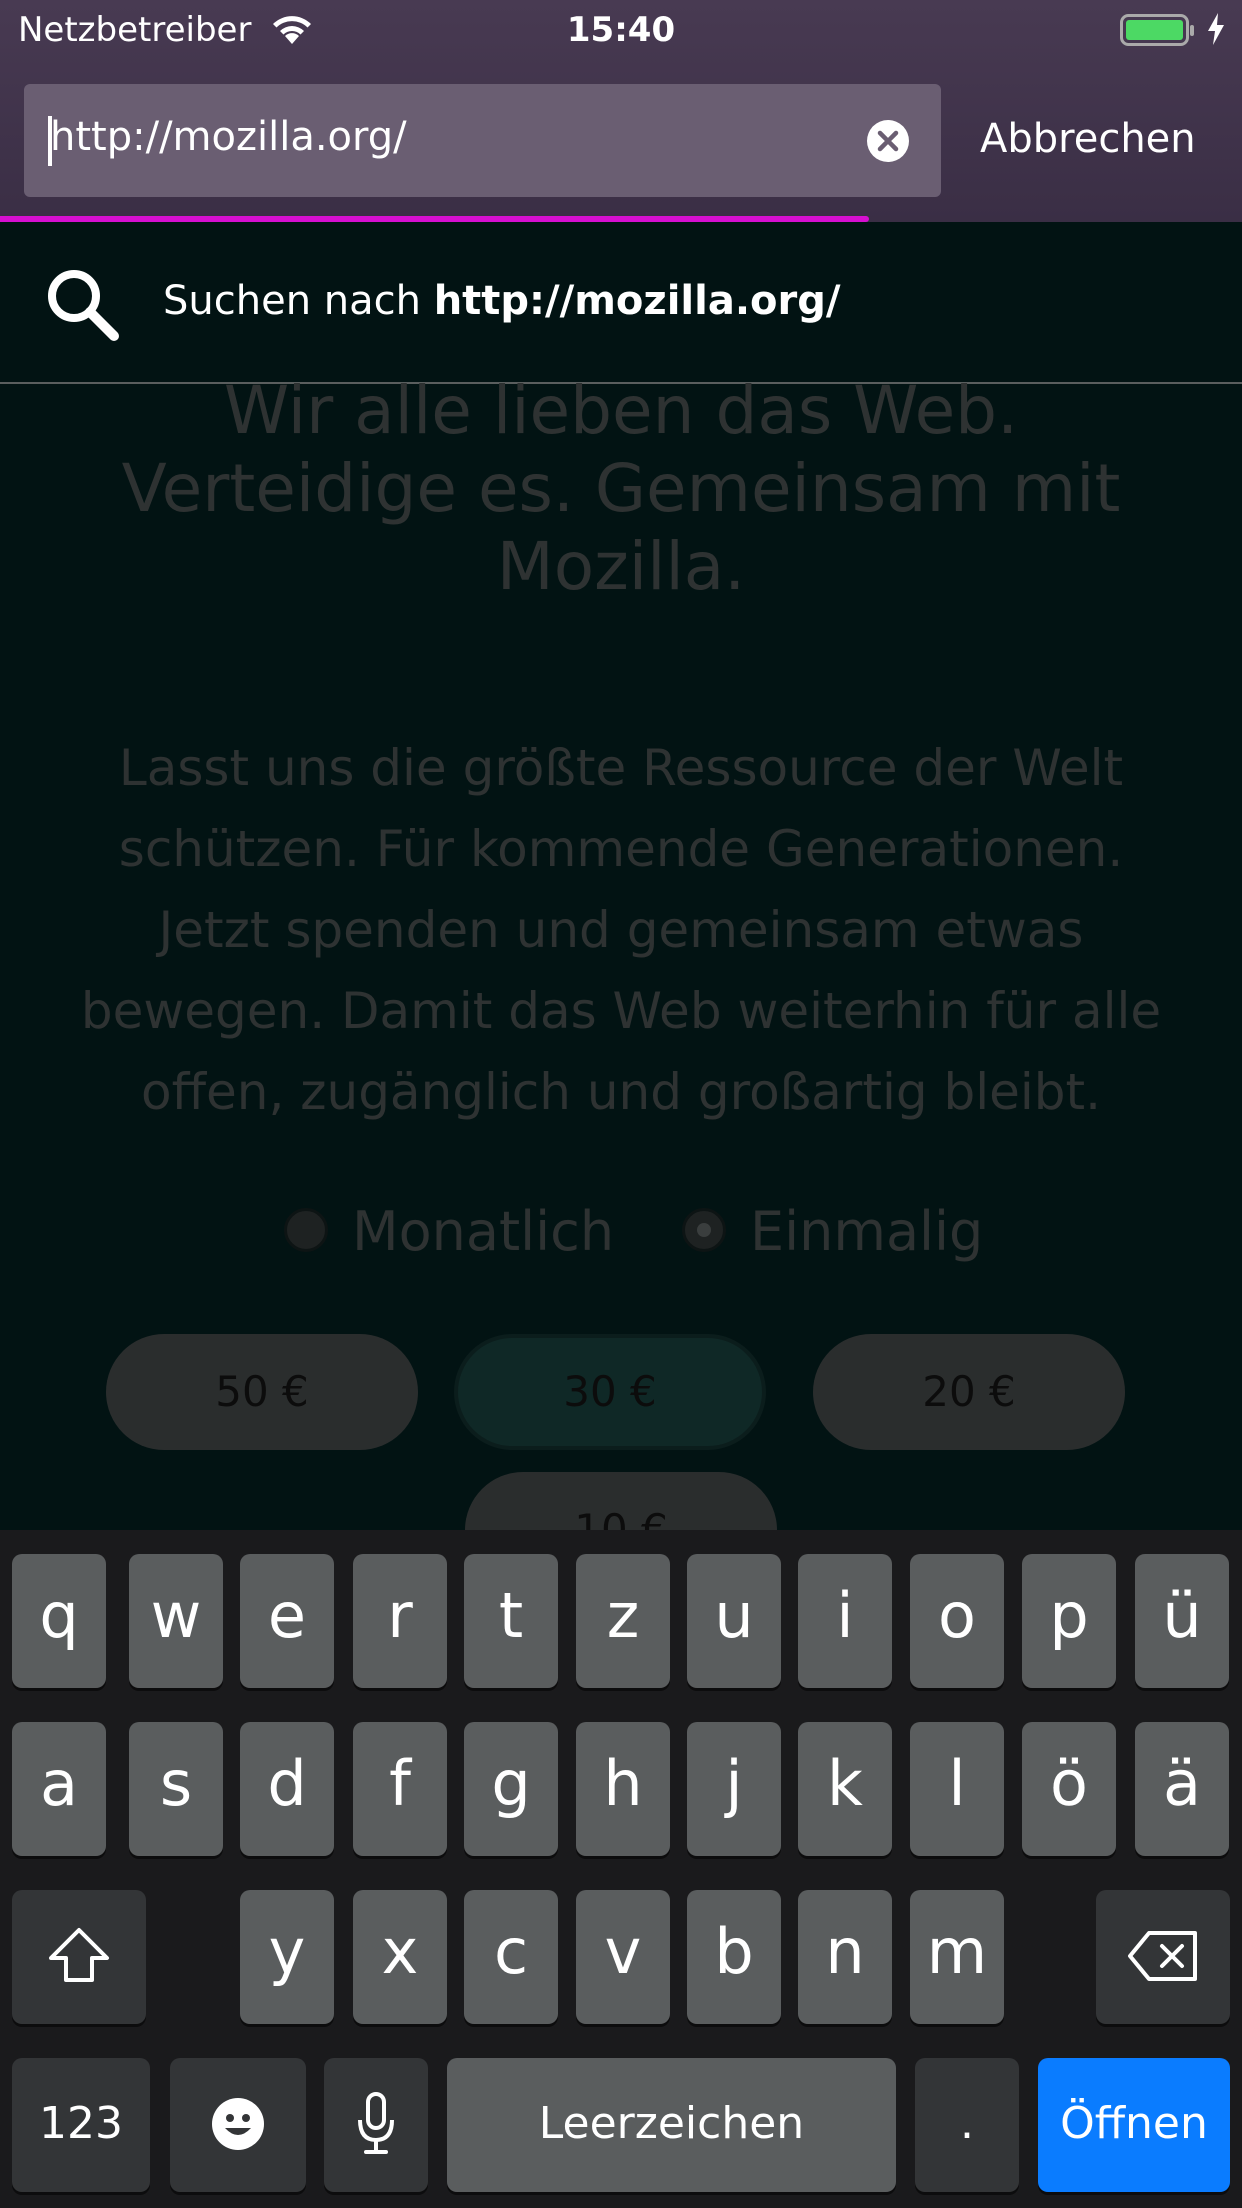 The height and width of the screenshot is (2208, 1242). I want to click on key-t: t, so click(511, 1621).